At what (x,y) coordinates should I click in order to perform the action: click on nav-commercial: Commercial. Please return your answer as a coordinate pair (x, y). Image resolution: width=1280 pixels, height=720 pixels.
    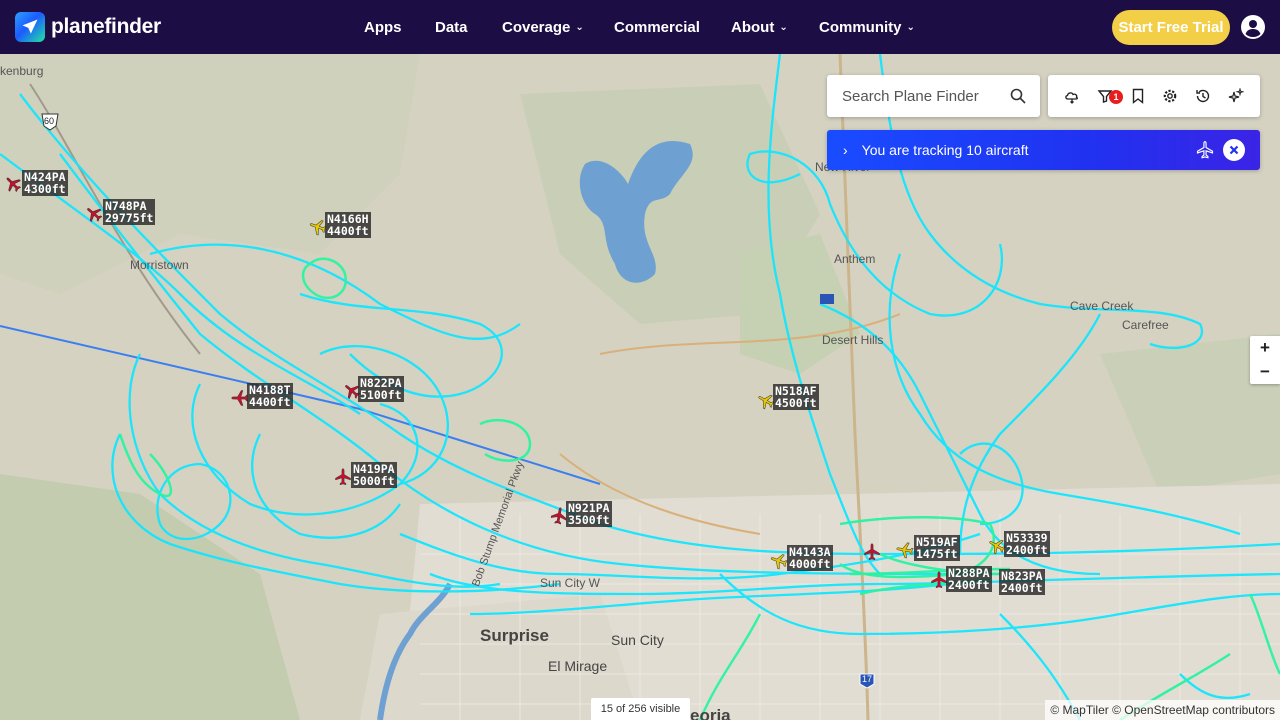
    Looking at the image, I should click on (657, 27).